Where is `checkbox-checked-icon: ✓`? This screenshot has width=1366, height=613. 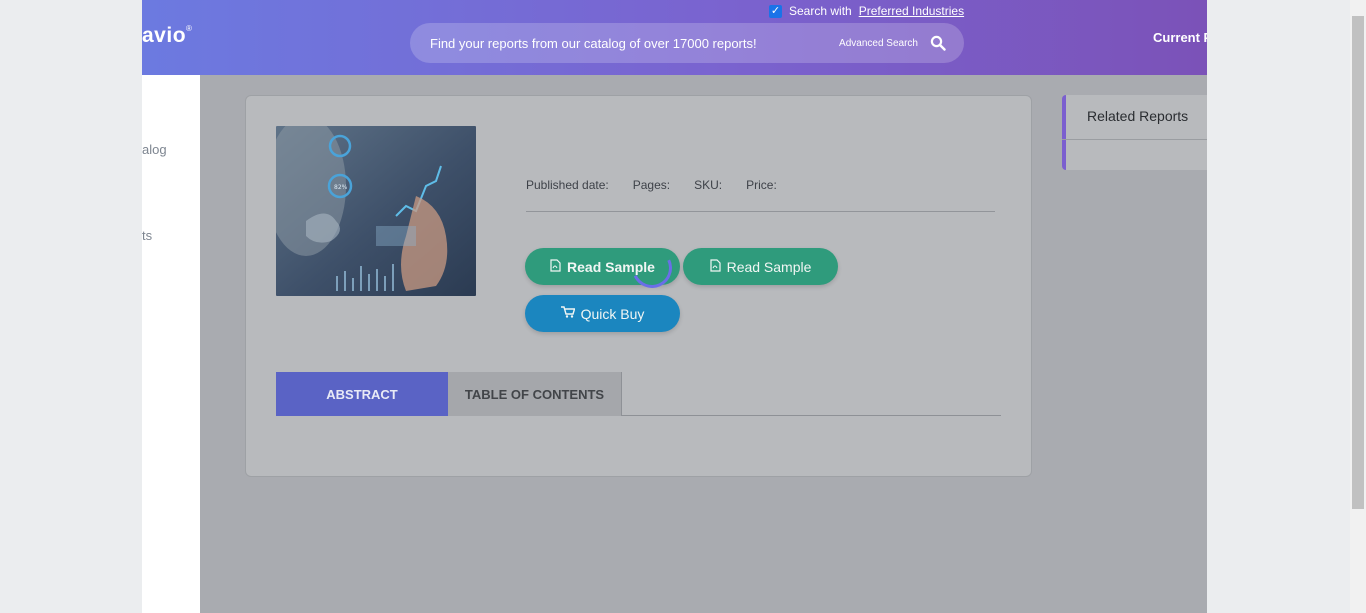
checkbox-checked-icon: ✓ is located at coordinates (775, 11).